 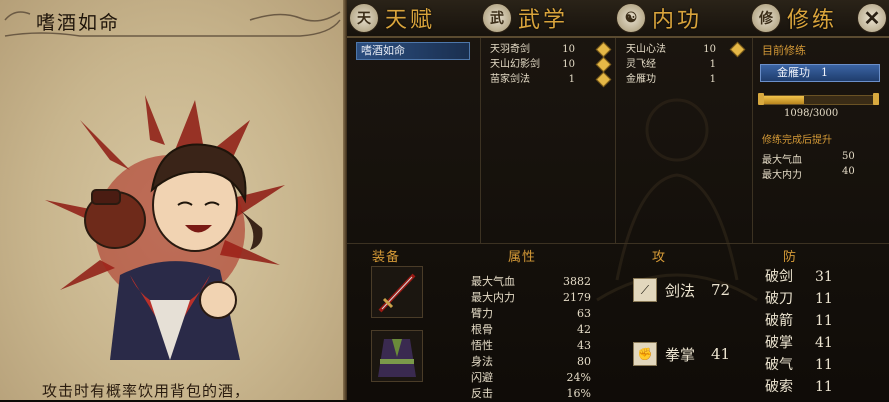 What do you see at coordinates (641, 79) in the screenshot?
I see `inner-art-name: 金雁功` at bounding box center [641, 79].